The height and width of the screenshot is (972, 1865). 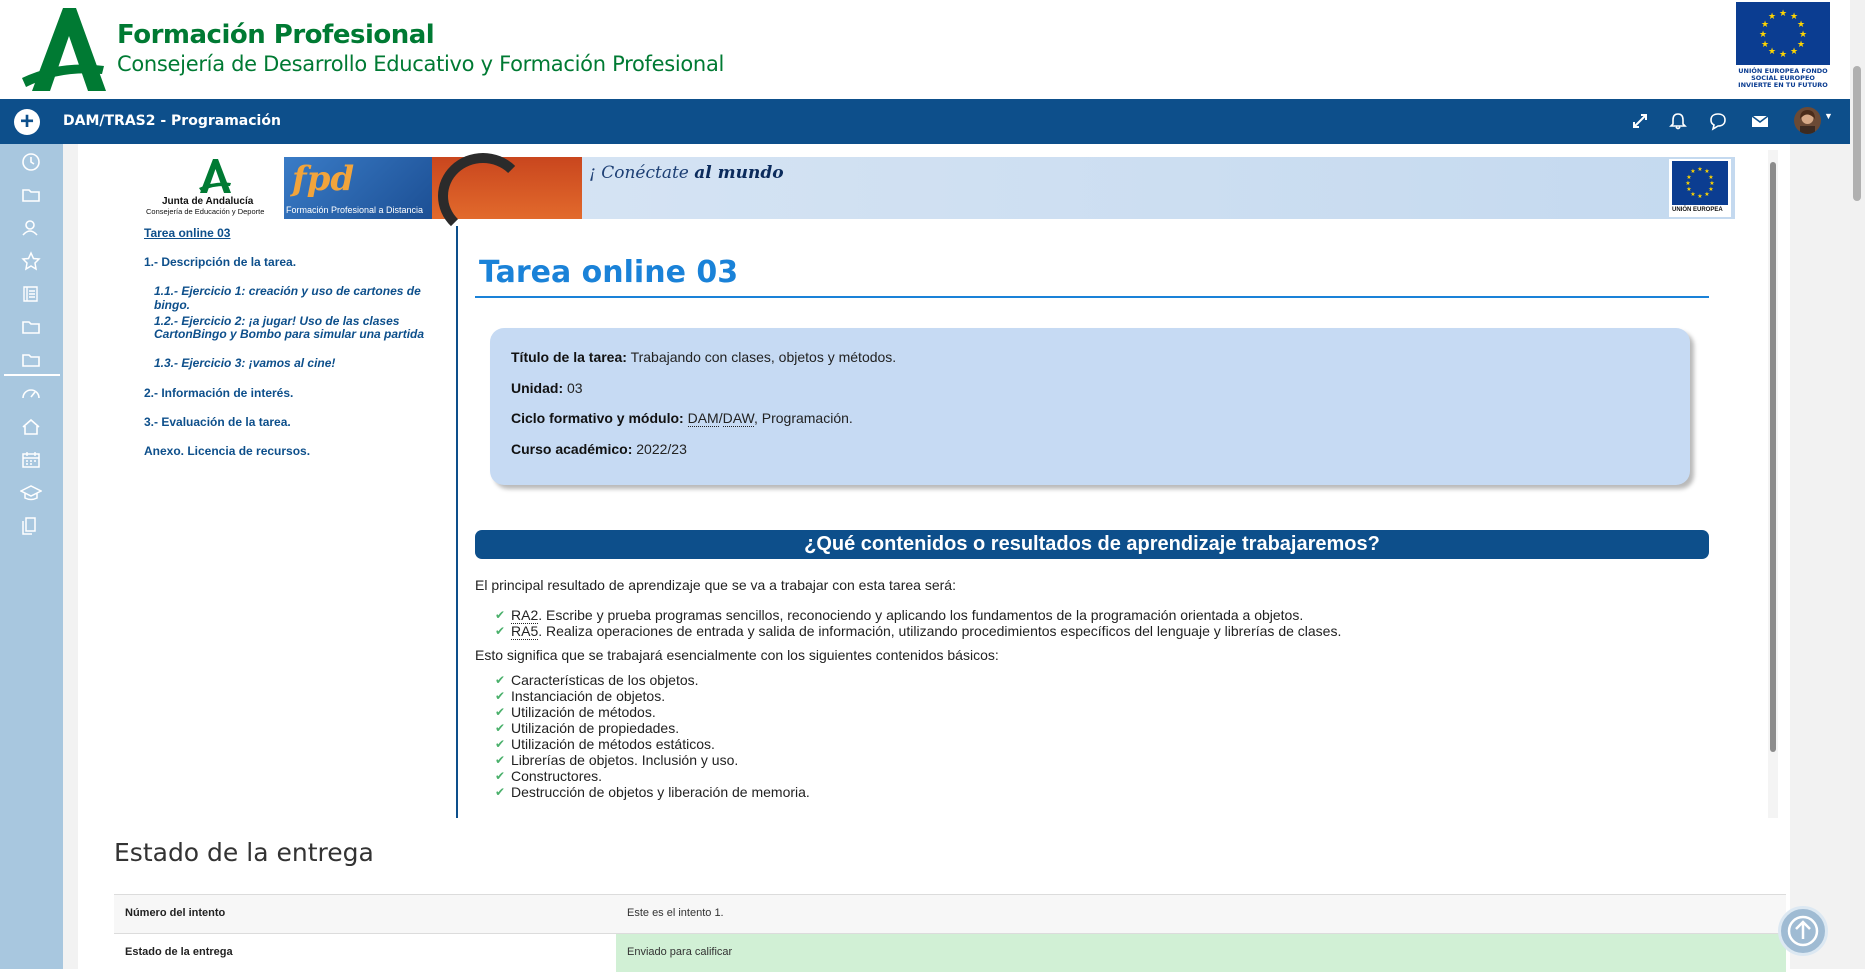 What do you see at coordinates (652, 776) in the screenshot?
I see `list-item: ✔ Constructores.` at bounding box center [652, 776].